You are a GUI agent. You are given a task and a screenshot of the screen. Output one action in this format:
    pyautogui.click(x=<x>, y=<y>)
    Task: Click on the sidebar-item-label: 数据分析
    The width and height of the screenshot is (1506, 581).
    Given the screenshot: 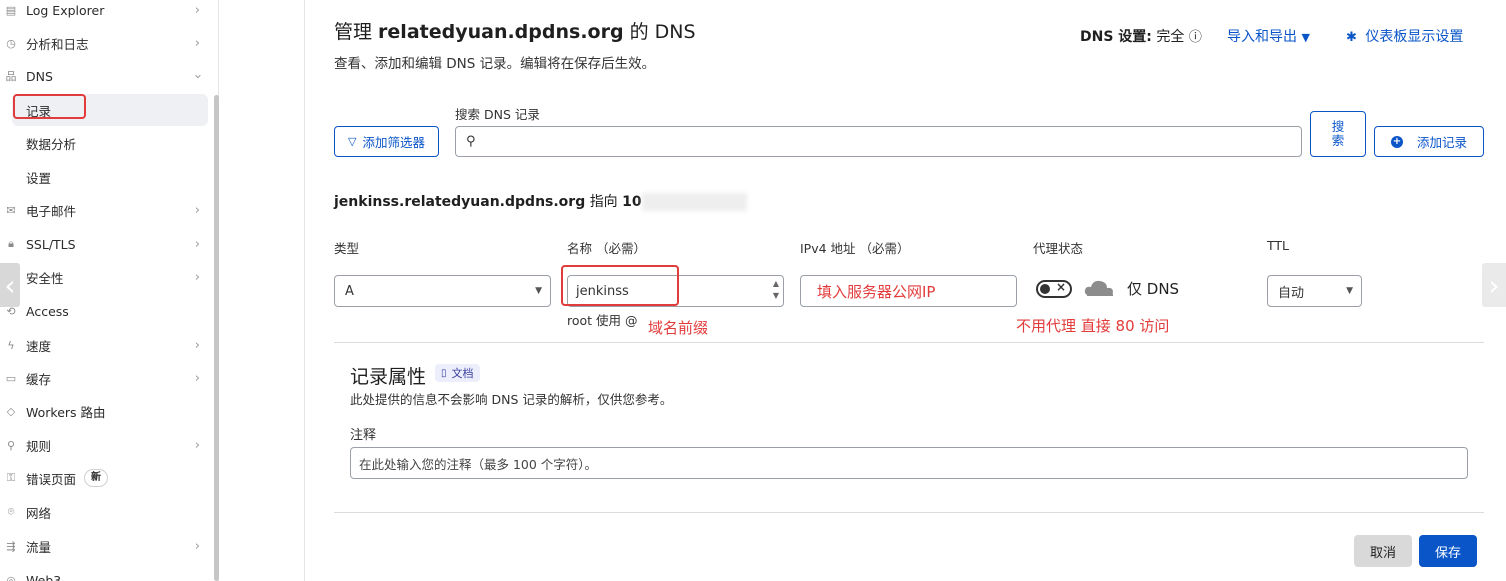 What is the action you would take?
    pyautogui.click(x=51, y=144)
    